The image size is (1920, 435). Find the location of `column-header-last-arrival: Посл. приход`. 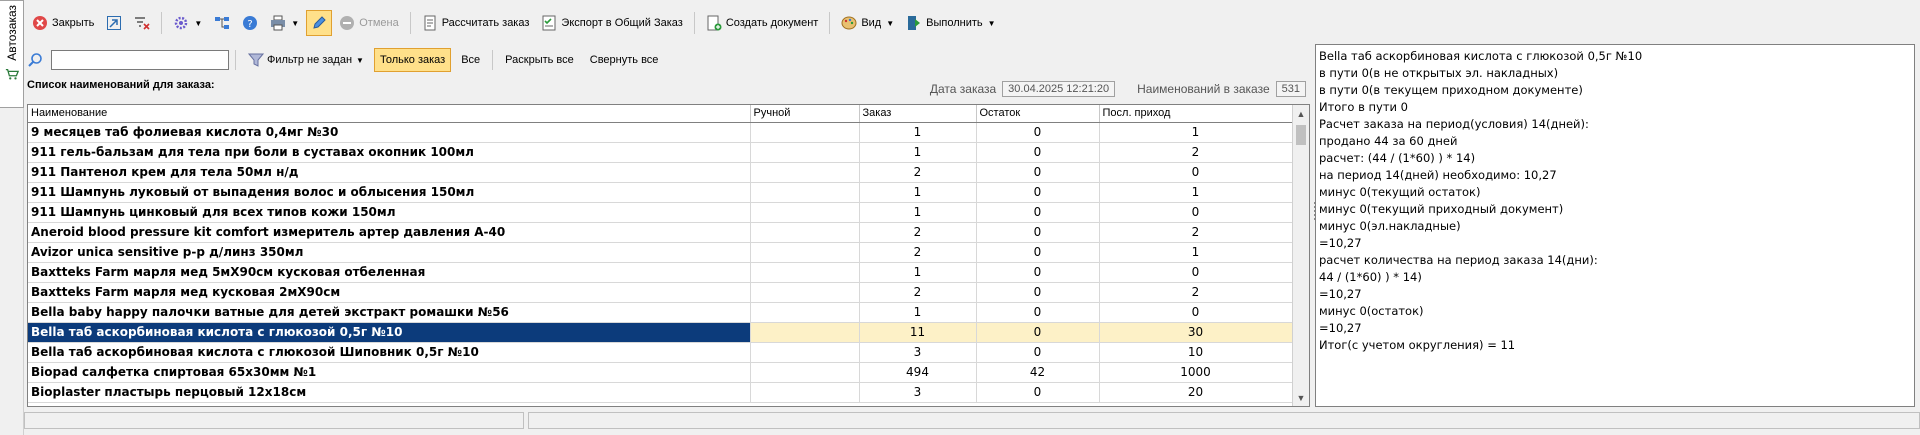

column-header-last-arrival: Посл. приход is located at coordinates (1196, 114).